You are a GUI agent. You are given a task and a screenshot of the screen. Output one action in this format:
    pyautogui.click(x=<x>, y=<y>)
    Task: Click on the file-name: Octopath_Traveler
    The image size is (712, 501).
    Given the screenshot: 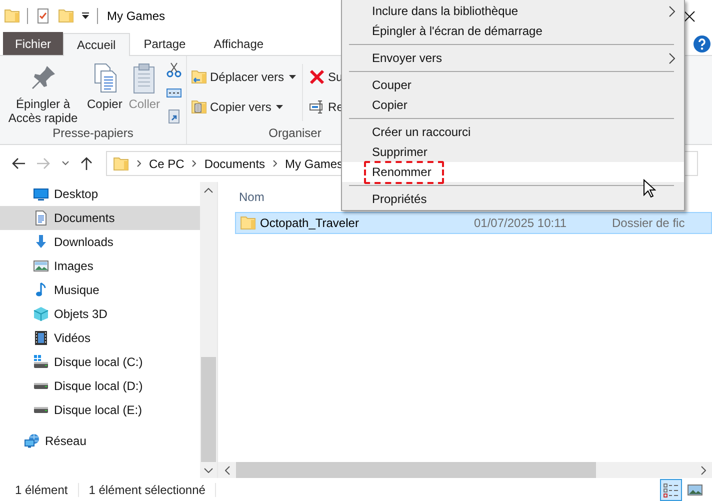 What is the action you would take?
    pyautogui.click(x=309, y=223)
    